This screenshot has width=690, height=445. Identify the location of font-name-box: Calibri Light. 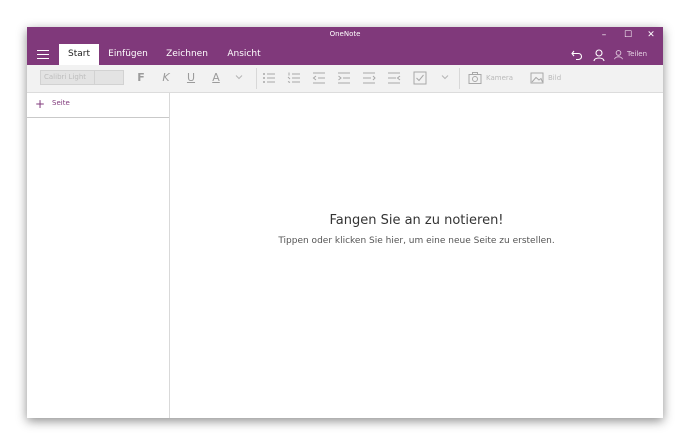
(67, 77).